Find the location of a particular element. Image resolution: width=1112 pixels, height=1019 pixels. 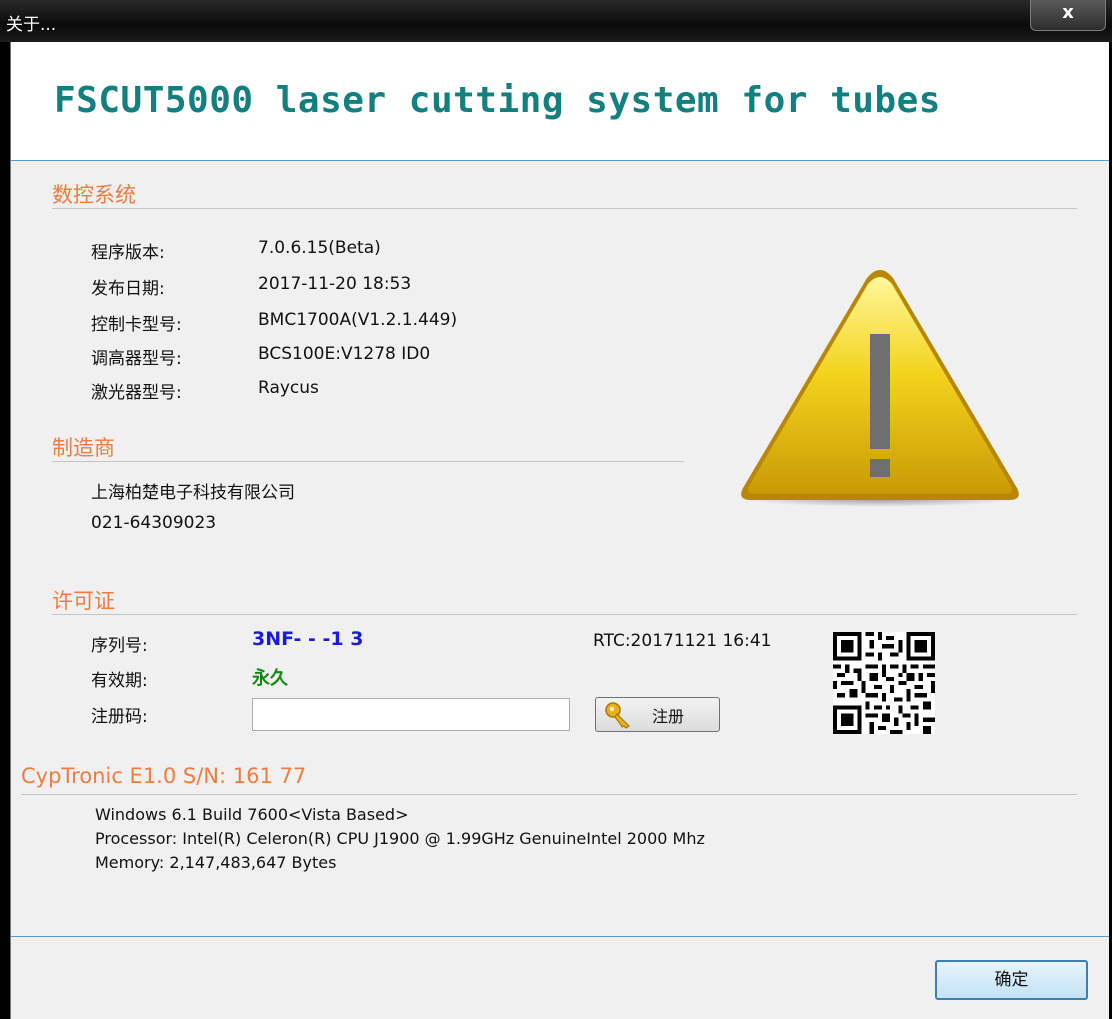

height-controller-value: BCS100E:V1278 ID0 is located at coordinates (344, 354).